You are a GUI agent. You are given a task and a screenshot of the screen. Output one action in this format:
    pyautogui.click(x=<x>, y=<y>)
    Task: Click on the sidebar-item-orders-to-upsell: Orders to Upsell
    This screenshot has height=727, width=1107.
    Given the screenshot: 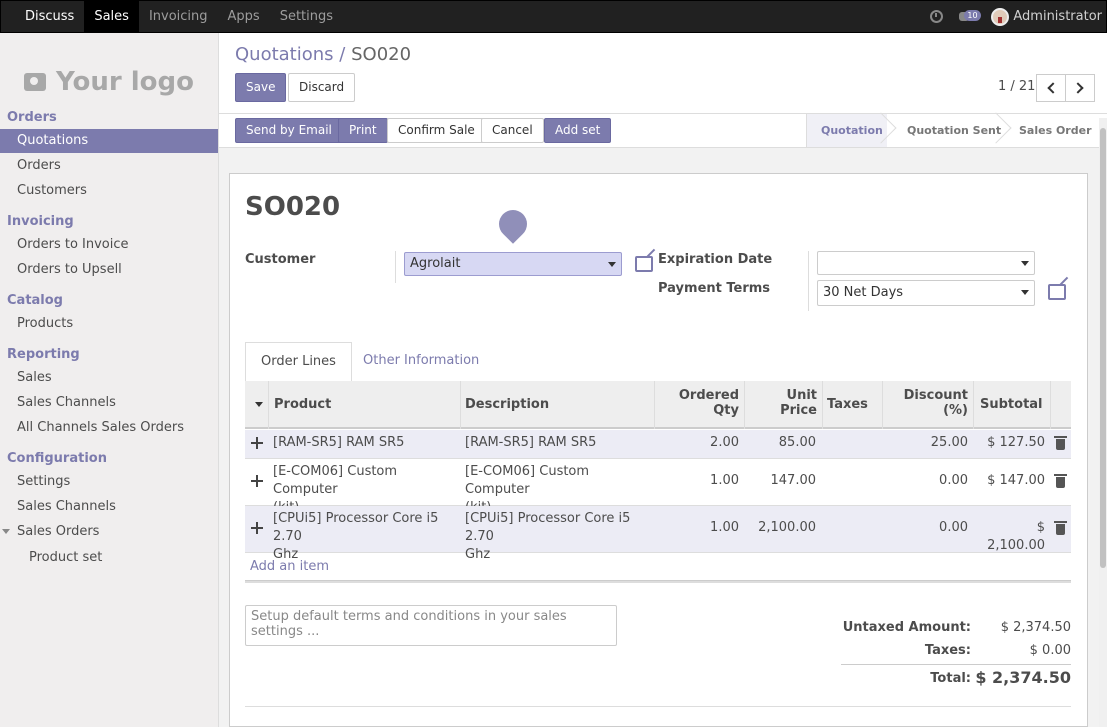 What is the action you would take?
    pyautogui.click(x=109, y=270)
    